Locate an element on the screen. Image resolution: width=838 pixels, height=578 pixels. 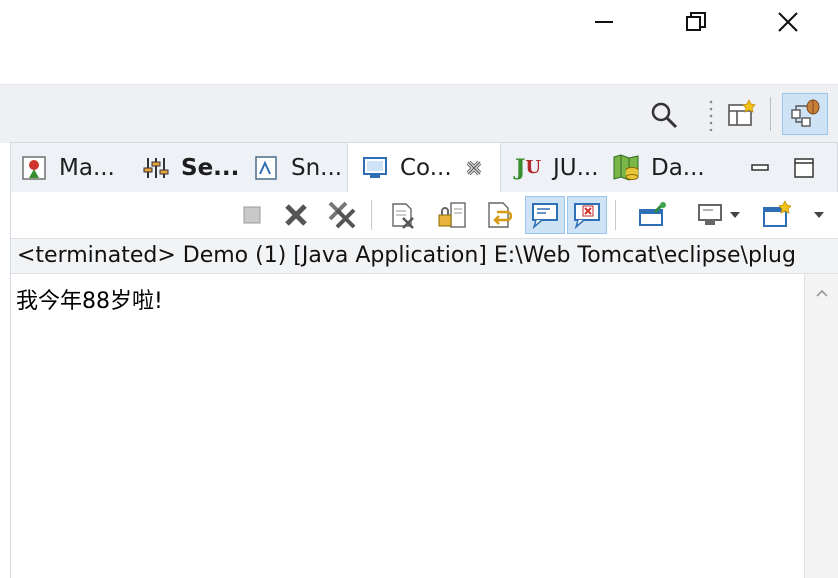
open-console-button is located at coordinates (776, 215).